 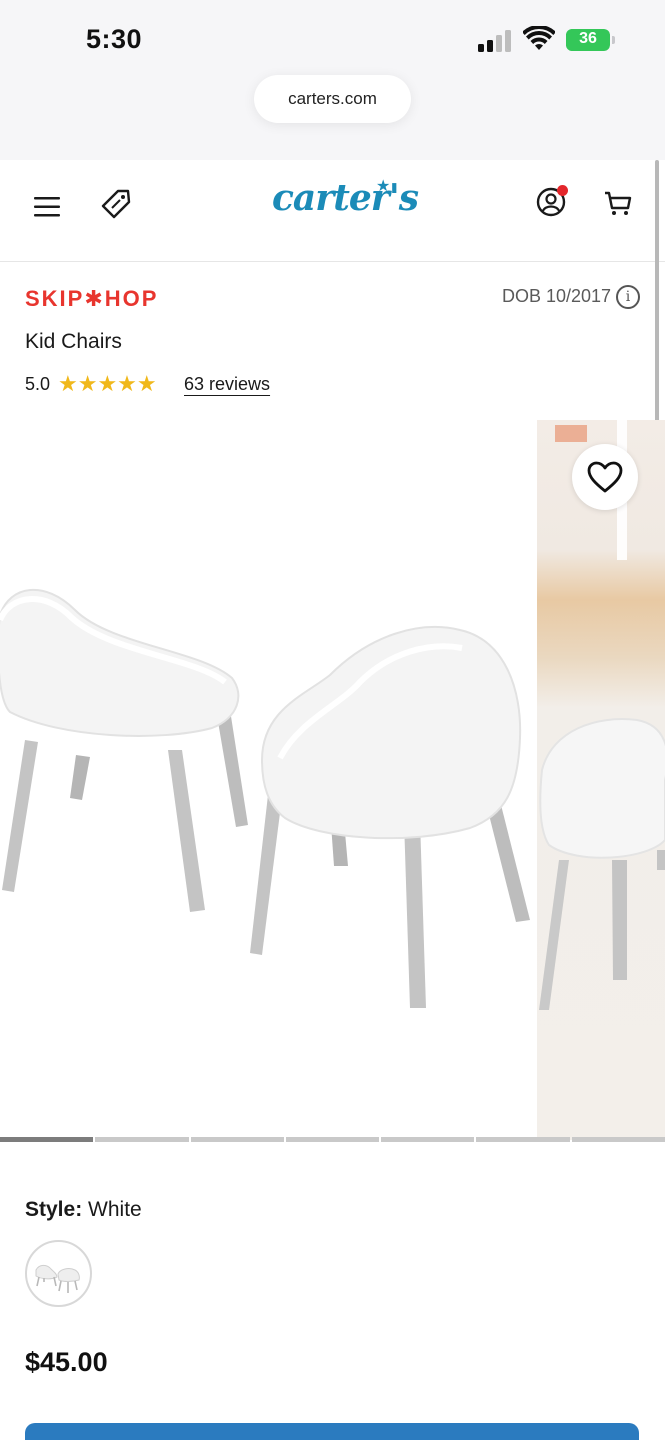 What do you see at coordinates (38, 384) in the screenshot?
I see `rating-value: 5.0` at bounding box center [38, 384].